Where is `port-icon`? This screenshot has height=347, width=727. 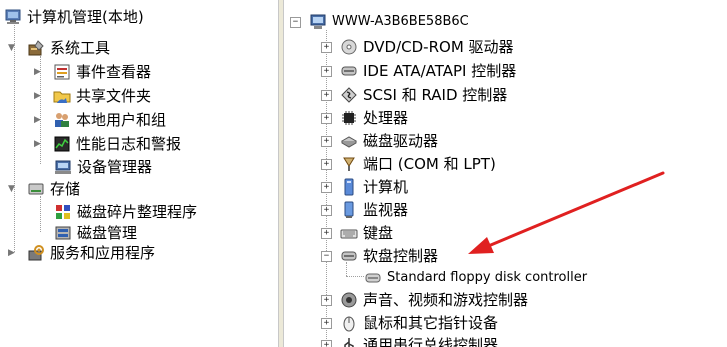 port-icon is located at coordinates (349, 164).